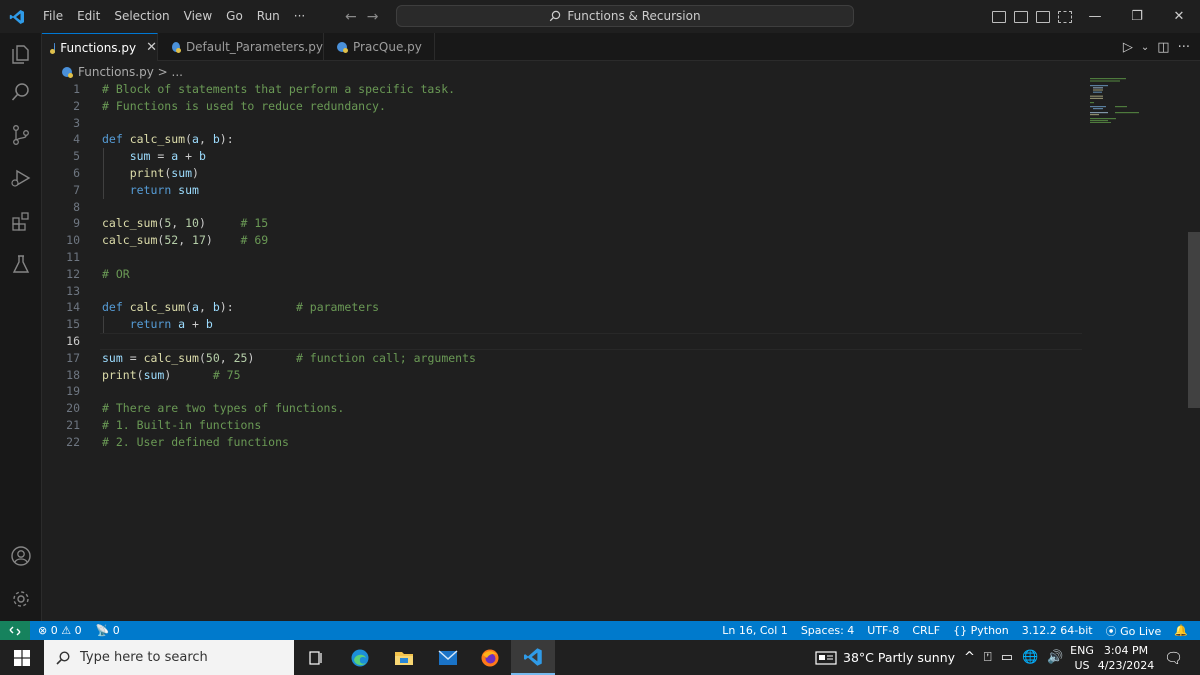  Describe the element at coordinates (299, 16) in the screenshot. I see `menu-more: ···` at that location.